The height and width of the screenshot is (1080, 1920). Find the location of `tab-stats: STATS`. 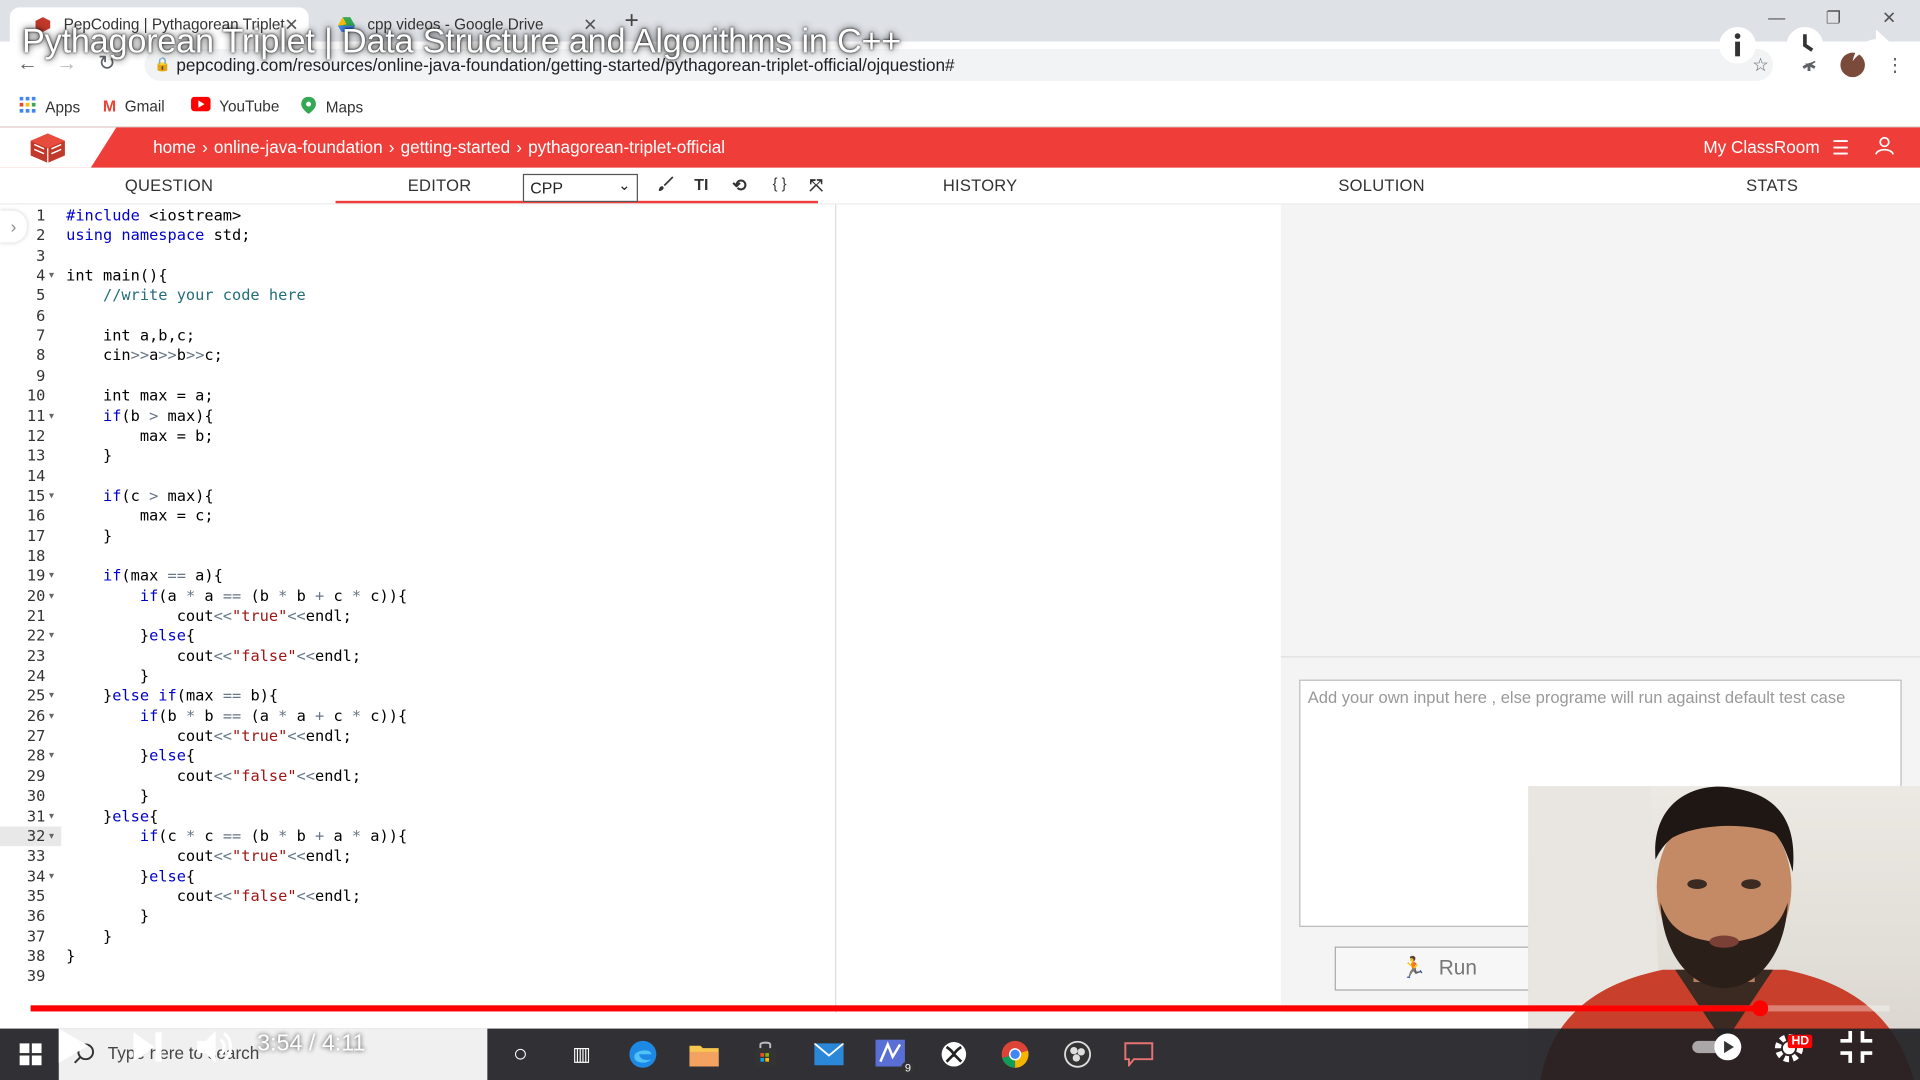

tab-stats: STATS is located at coordinates (1772, 185).